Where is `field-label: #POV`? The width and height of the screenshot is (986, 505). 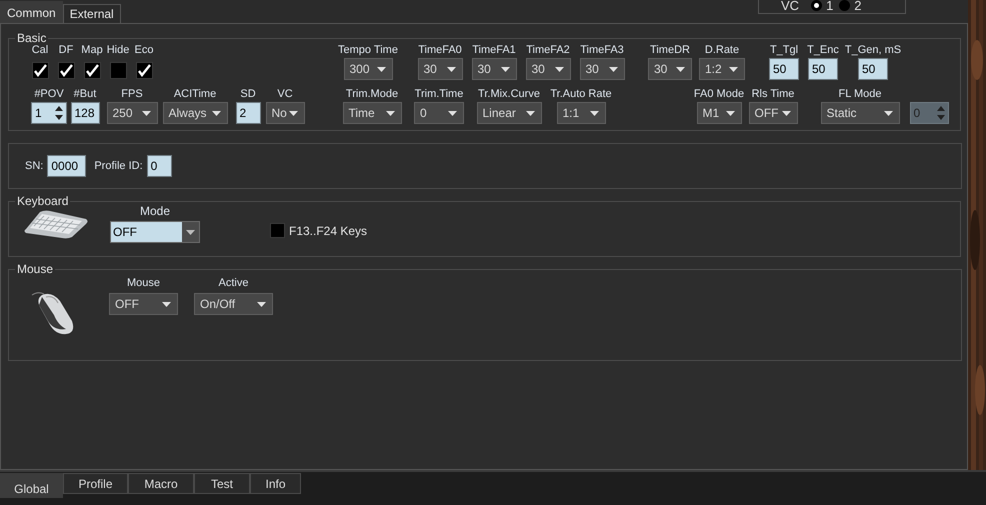 field-label: #POV is located at coordinates (49, 94).